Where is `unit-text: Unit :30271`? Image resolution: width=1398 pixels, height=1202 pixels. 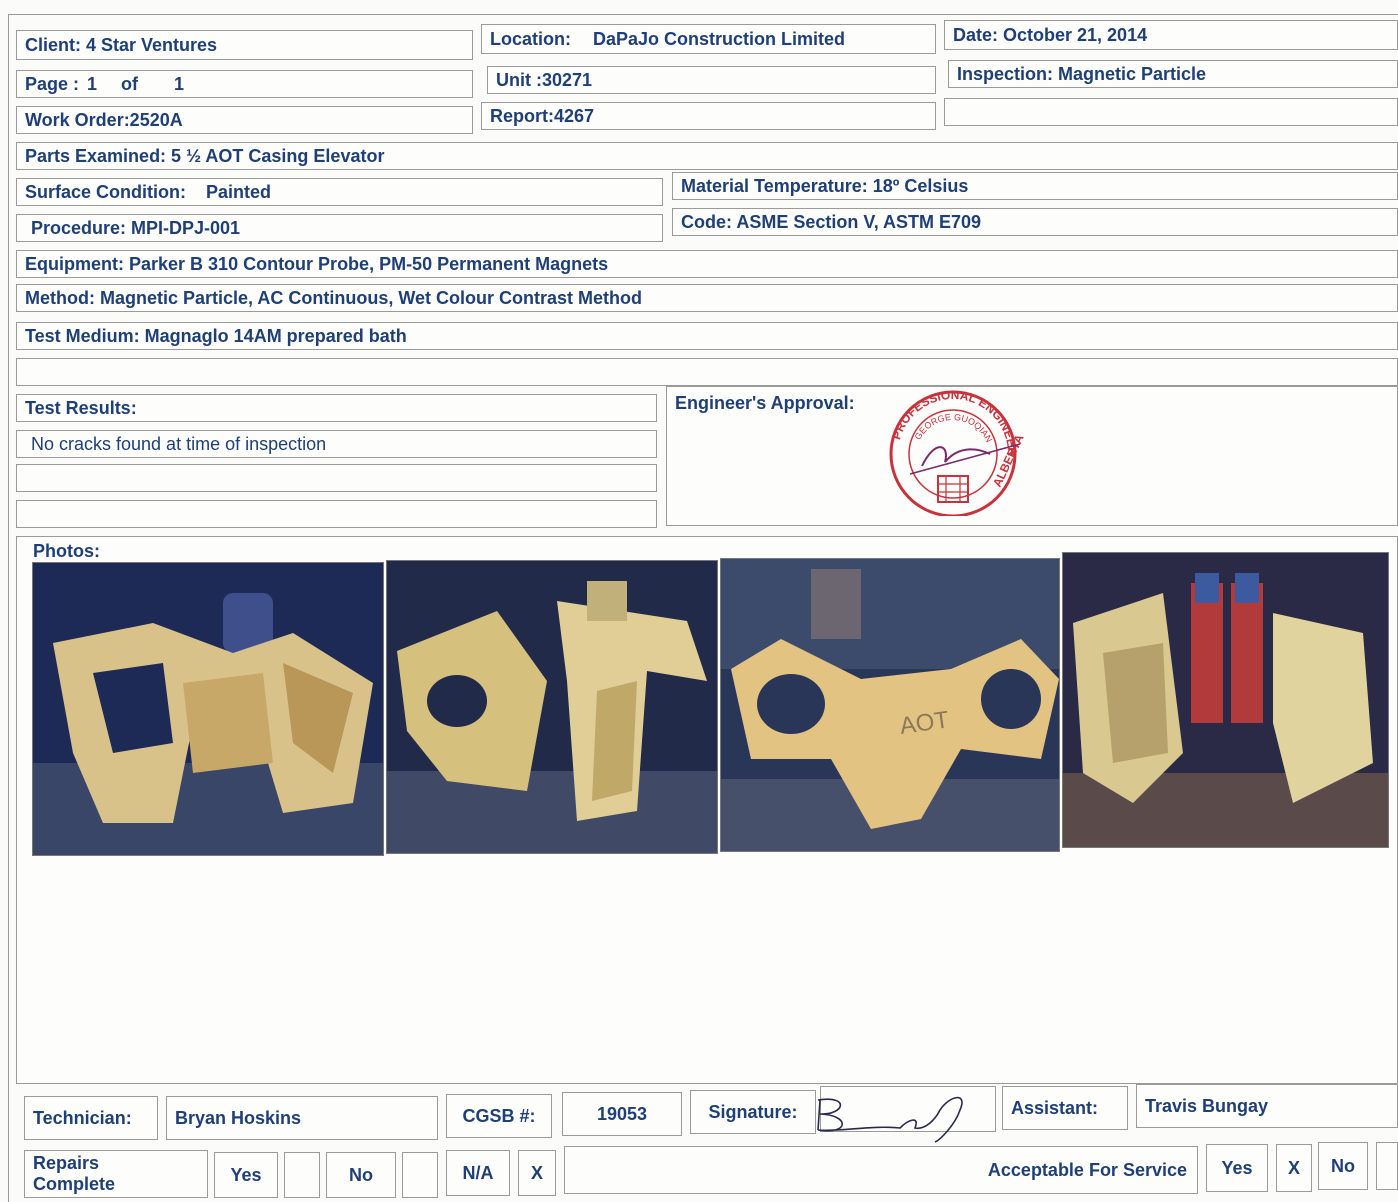
unit-text: Unit :30271 is located at coordinates (544, 79).